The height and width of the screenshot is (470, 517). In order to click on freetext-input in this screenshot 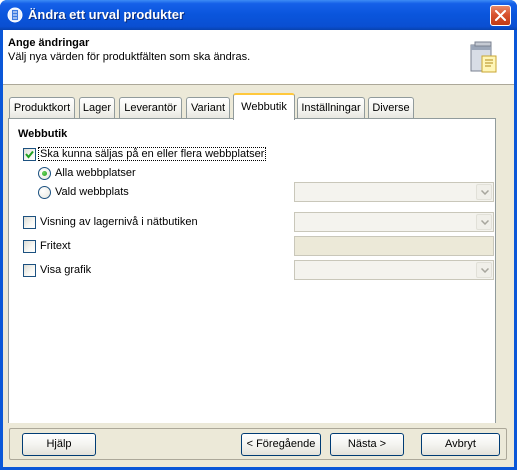, I will do `click(394, 246)`.